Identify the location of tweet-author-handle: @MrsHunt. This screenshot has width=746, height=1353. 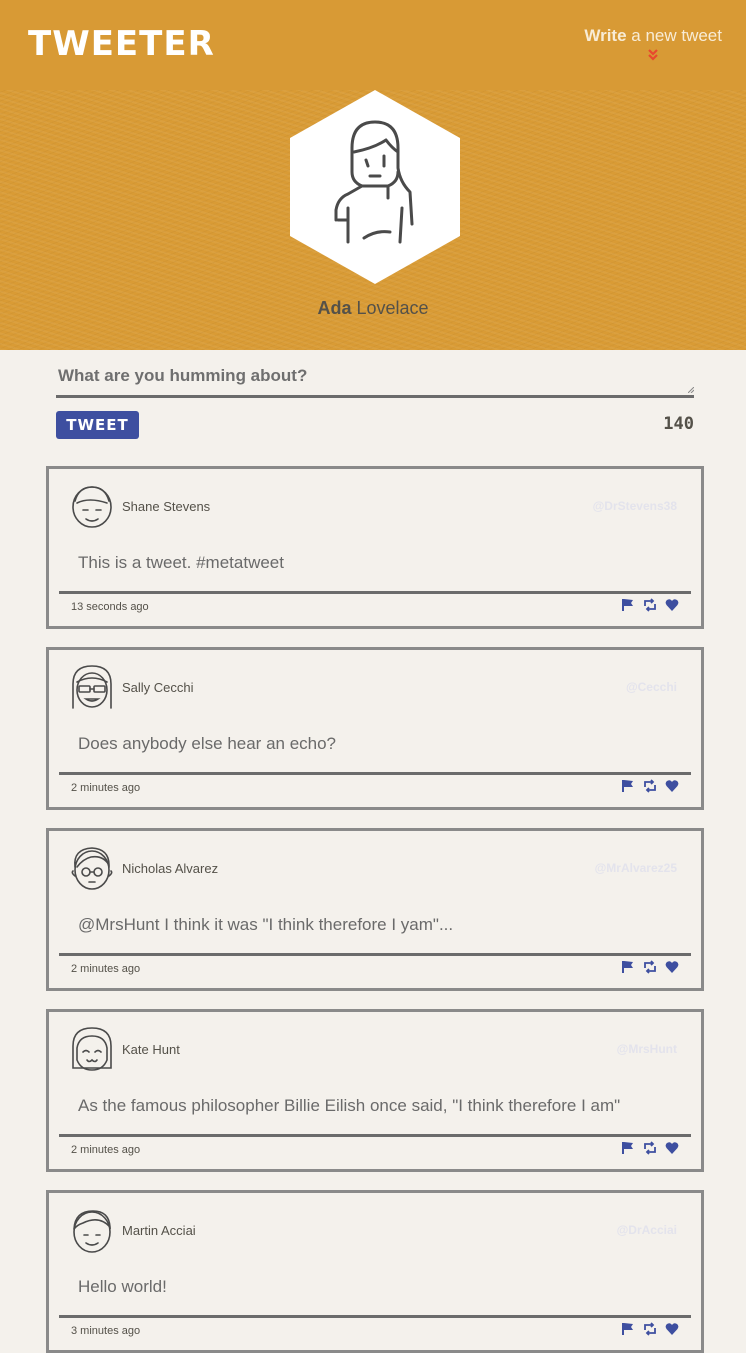
(647, 1049).